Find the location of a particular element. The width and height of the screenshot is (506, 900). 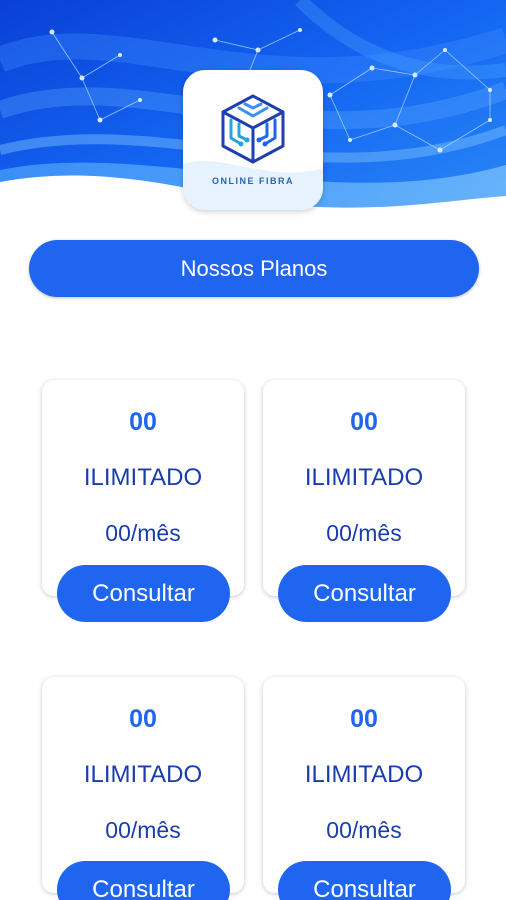

section-title-label: Nossos Planos is located at coordinates (254, 268).